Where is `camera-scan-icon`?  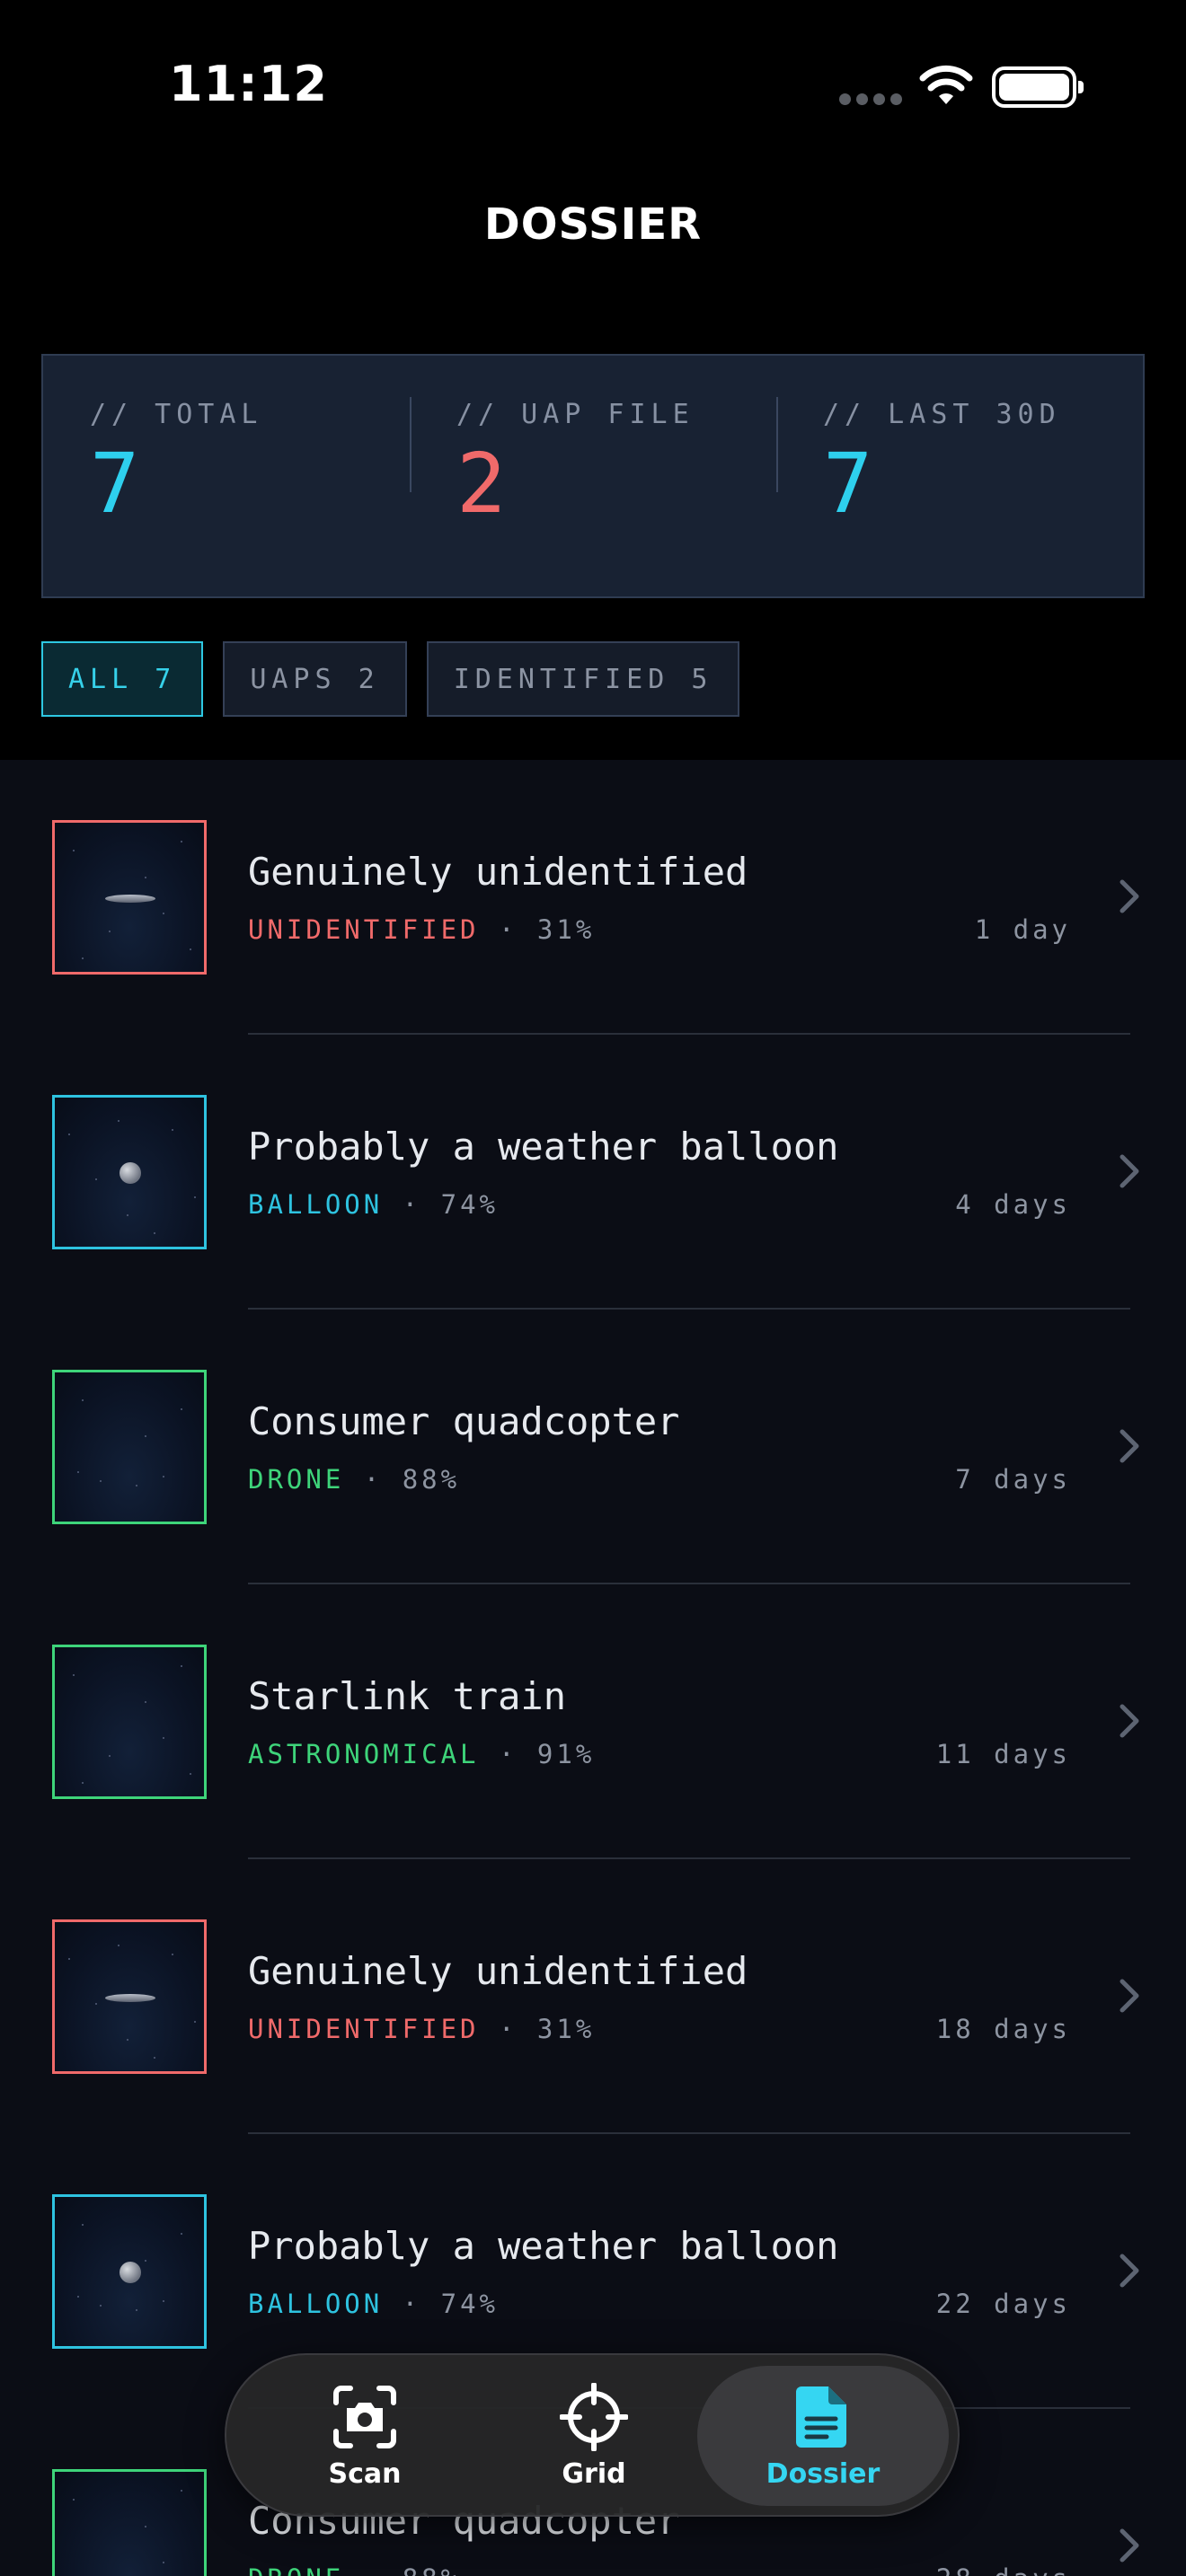 camera-scan-icon is located at coordinates (364, 2416).